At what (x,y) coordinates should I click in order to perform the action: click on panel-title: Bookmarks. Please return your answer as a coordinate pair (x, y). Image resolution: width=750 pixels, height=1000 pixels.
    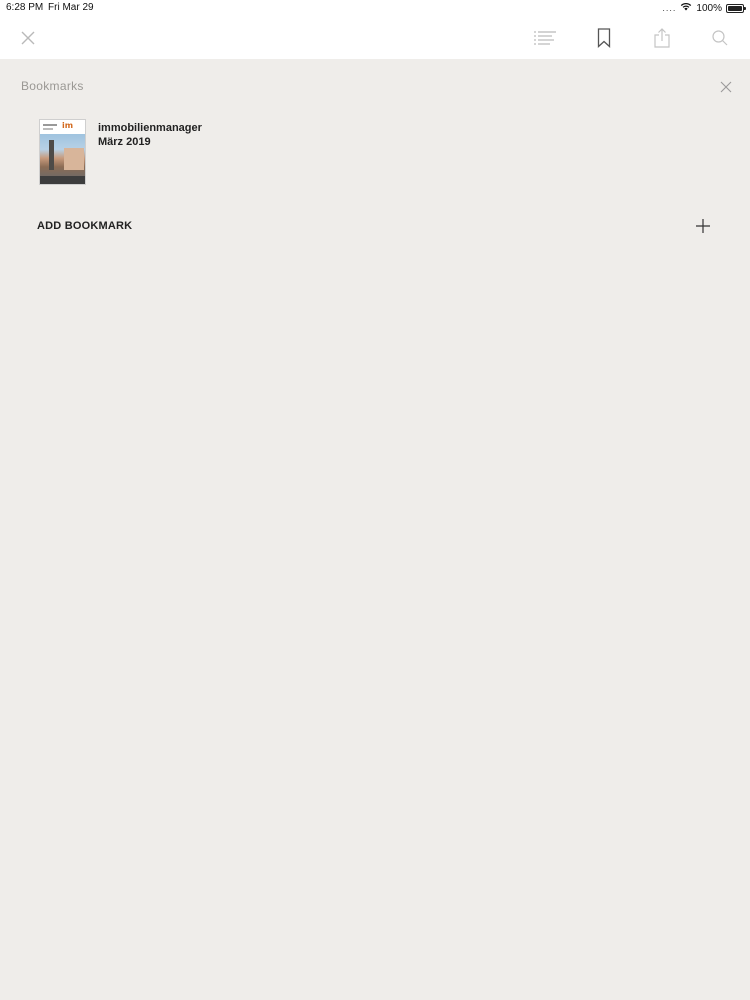
    Looking at the image, I should click on (52, 86).